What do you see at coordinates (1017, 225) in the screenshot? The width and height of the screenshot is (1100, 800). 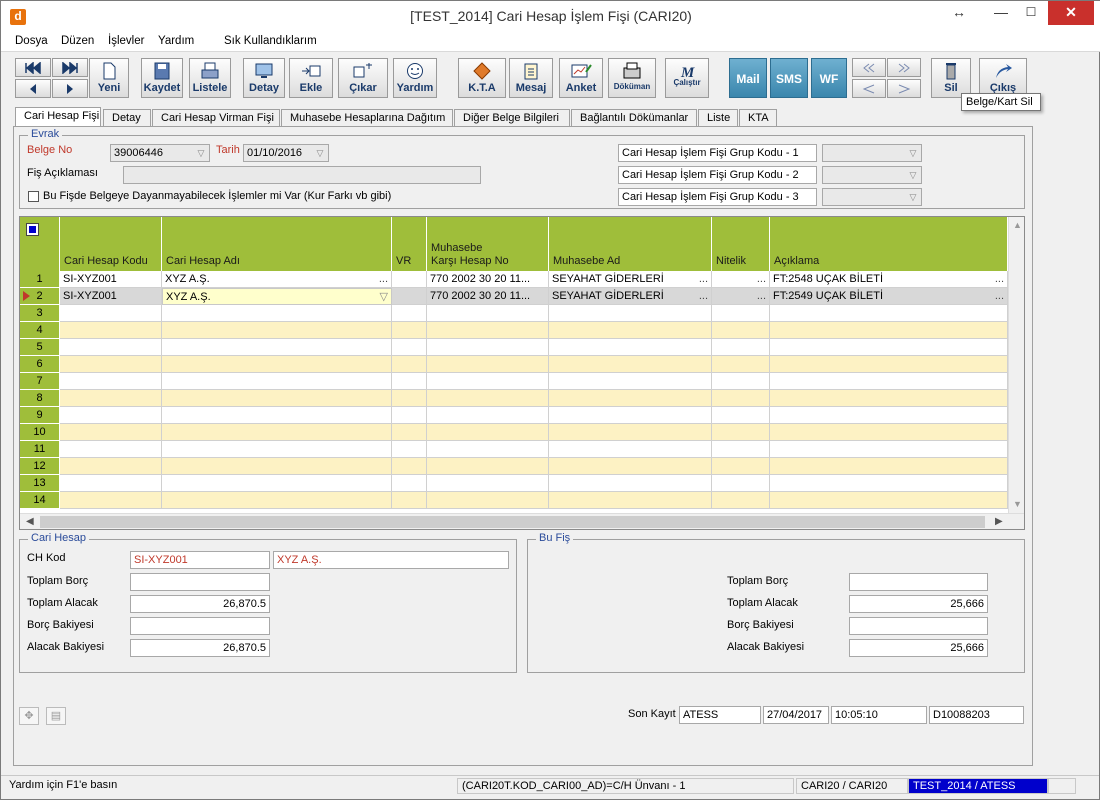 I see `scroll-up-icon: ▲` at bounding box center [1017, 225].